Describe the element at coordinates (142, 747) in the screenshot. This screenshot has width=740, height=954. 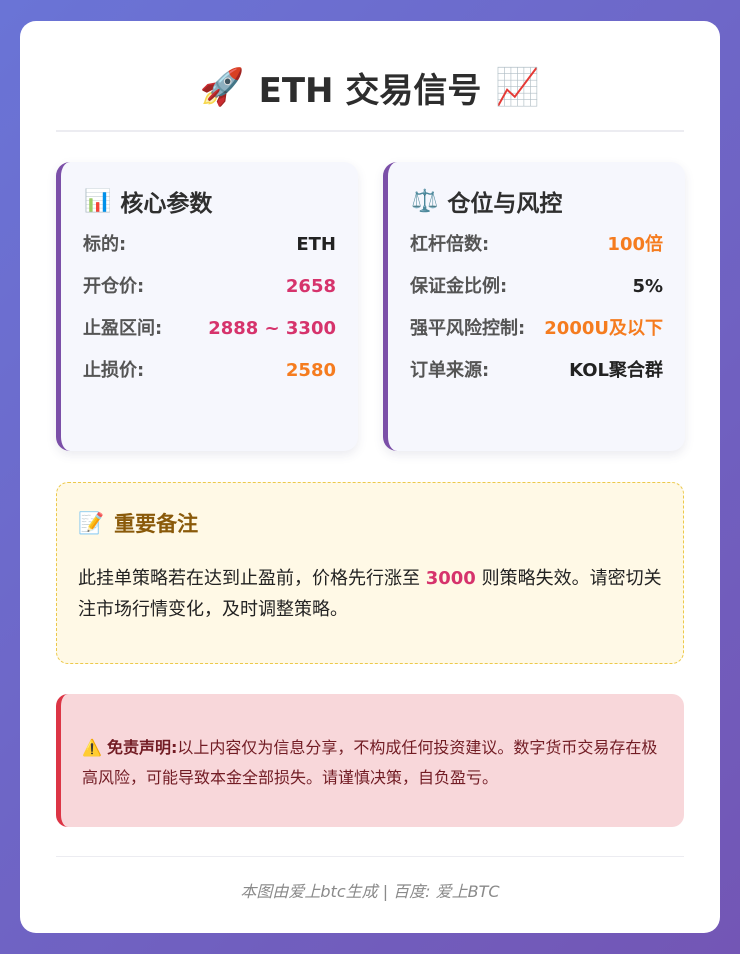
I see `disclaimer-label: 免责声明:` at that location.